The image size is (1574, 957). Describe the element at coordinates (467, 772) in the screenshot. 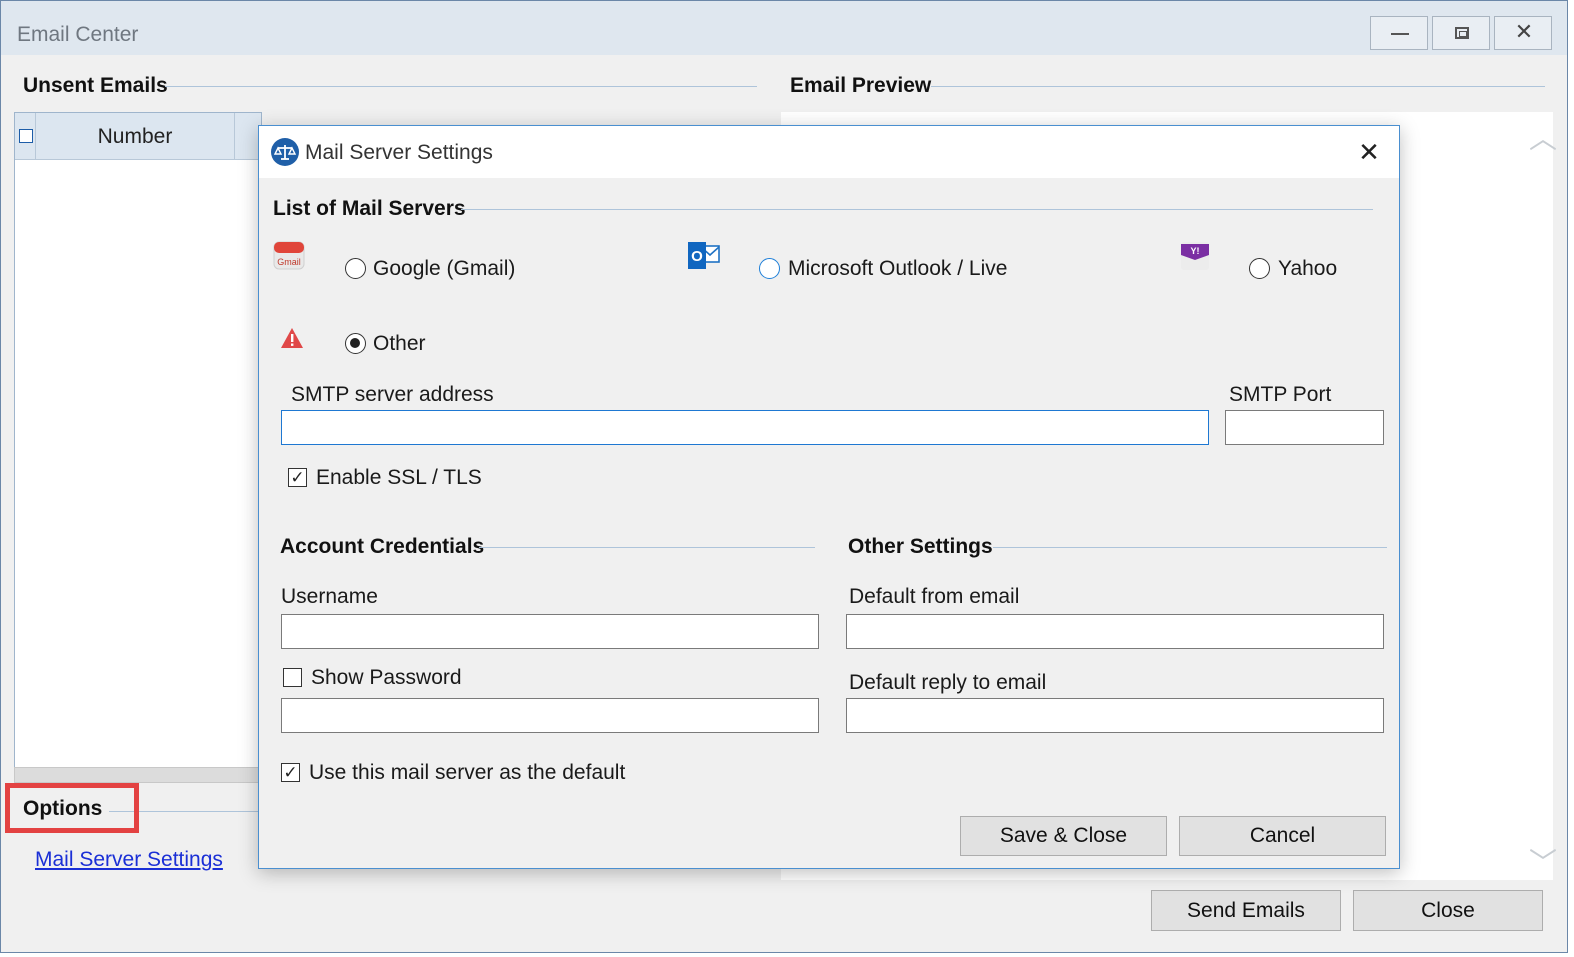

I see `use-default-label: Use this mail server as the default` at that location.